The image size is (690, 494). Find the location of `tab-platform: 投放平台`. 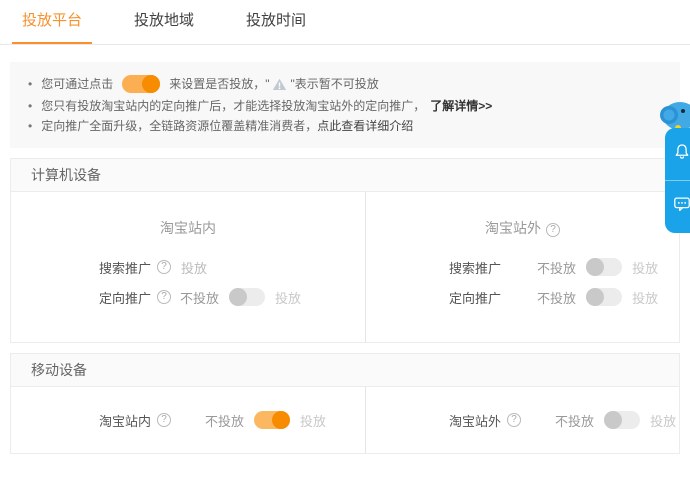

tab-platform: 投放平台 is located at coordinates (52, 22).